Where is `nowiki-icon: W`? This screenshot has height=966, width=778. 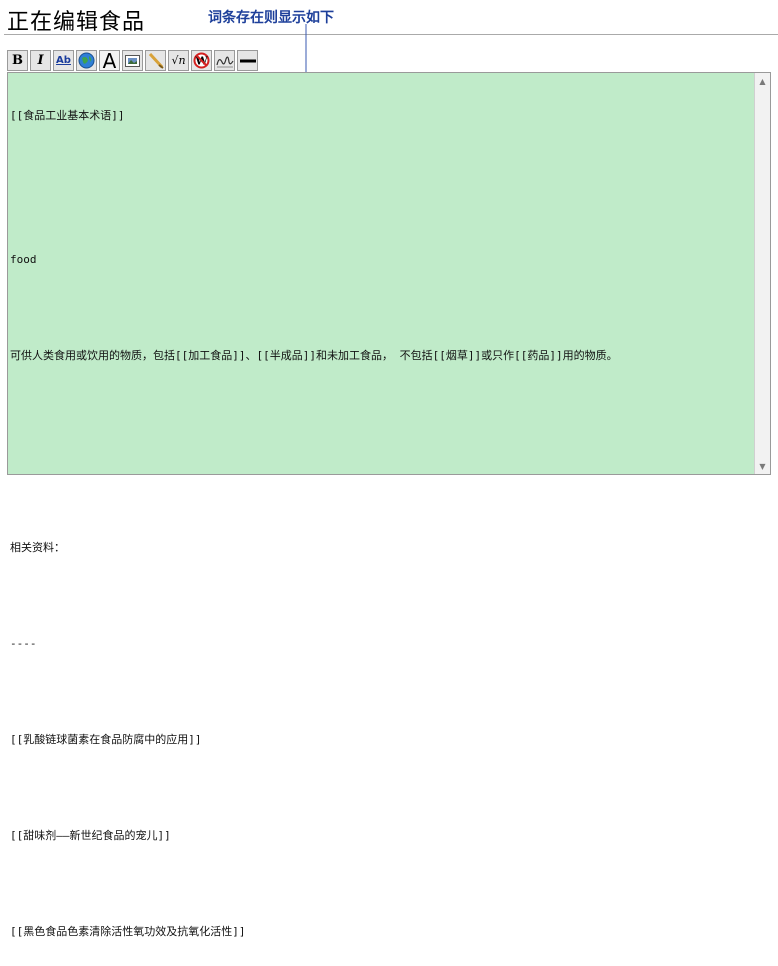 nowiki-icon: W is located at coordinates (201, 60).